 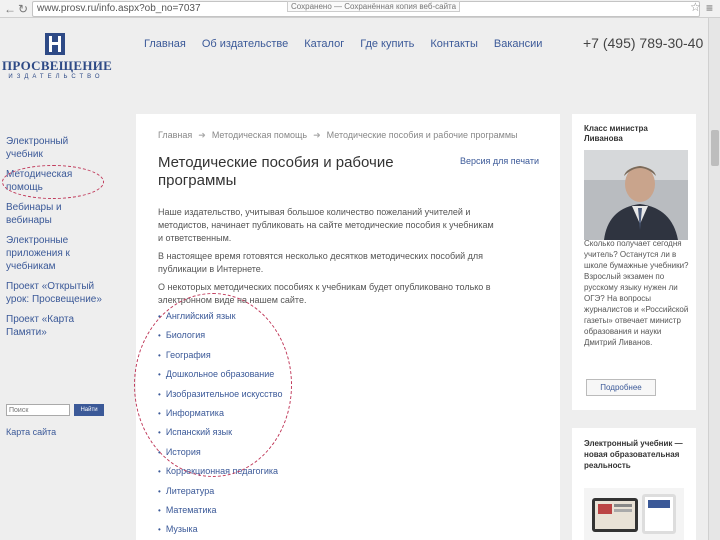 I want to click on search-button: Найти, so click(x=89, y=410).